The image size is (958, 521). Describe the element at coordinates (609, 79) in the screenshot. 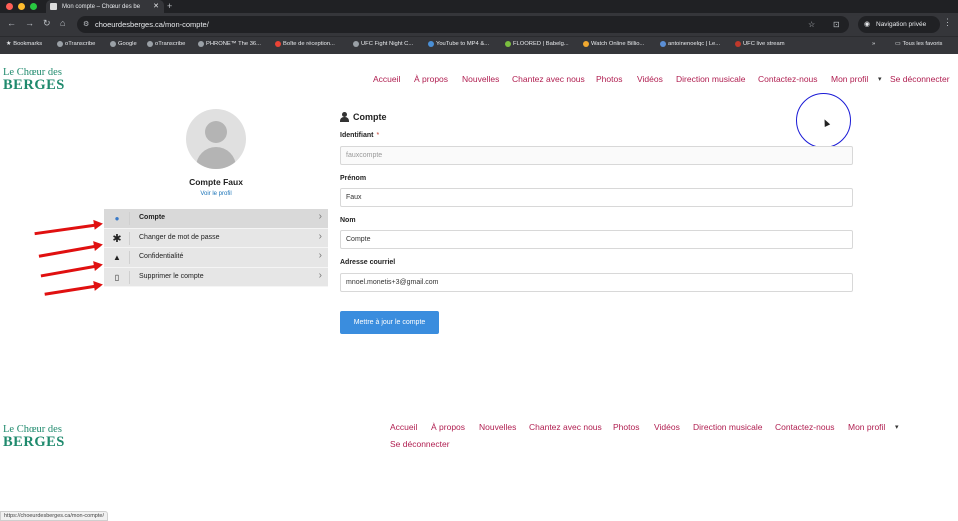

I see `nav-link-photos: Photos` at that location.